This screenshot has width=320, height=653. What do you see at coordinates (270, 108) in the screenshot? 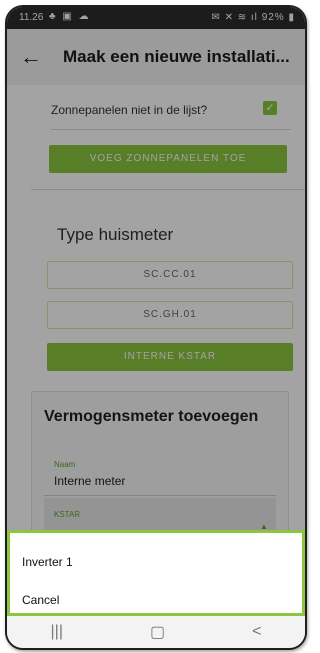
I see `solar-not-listed-checkbox: ✓` at bounding box center [270, 108].